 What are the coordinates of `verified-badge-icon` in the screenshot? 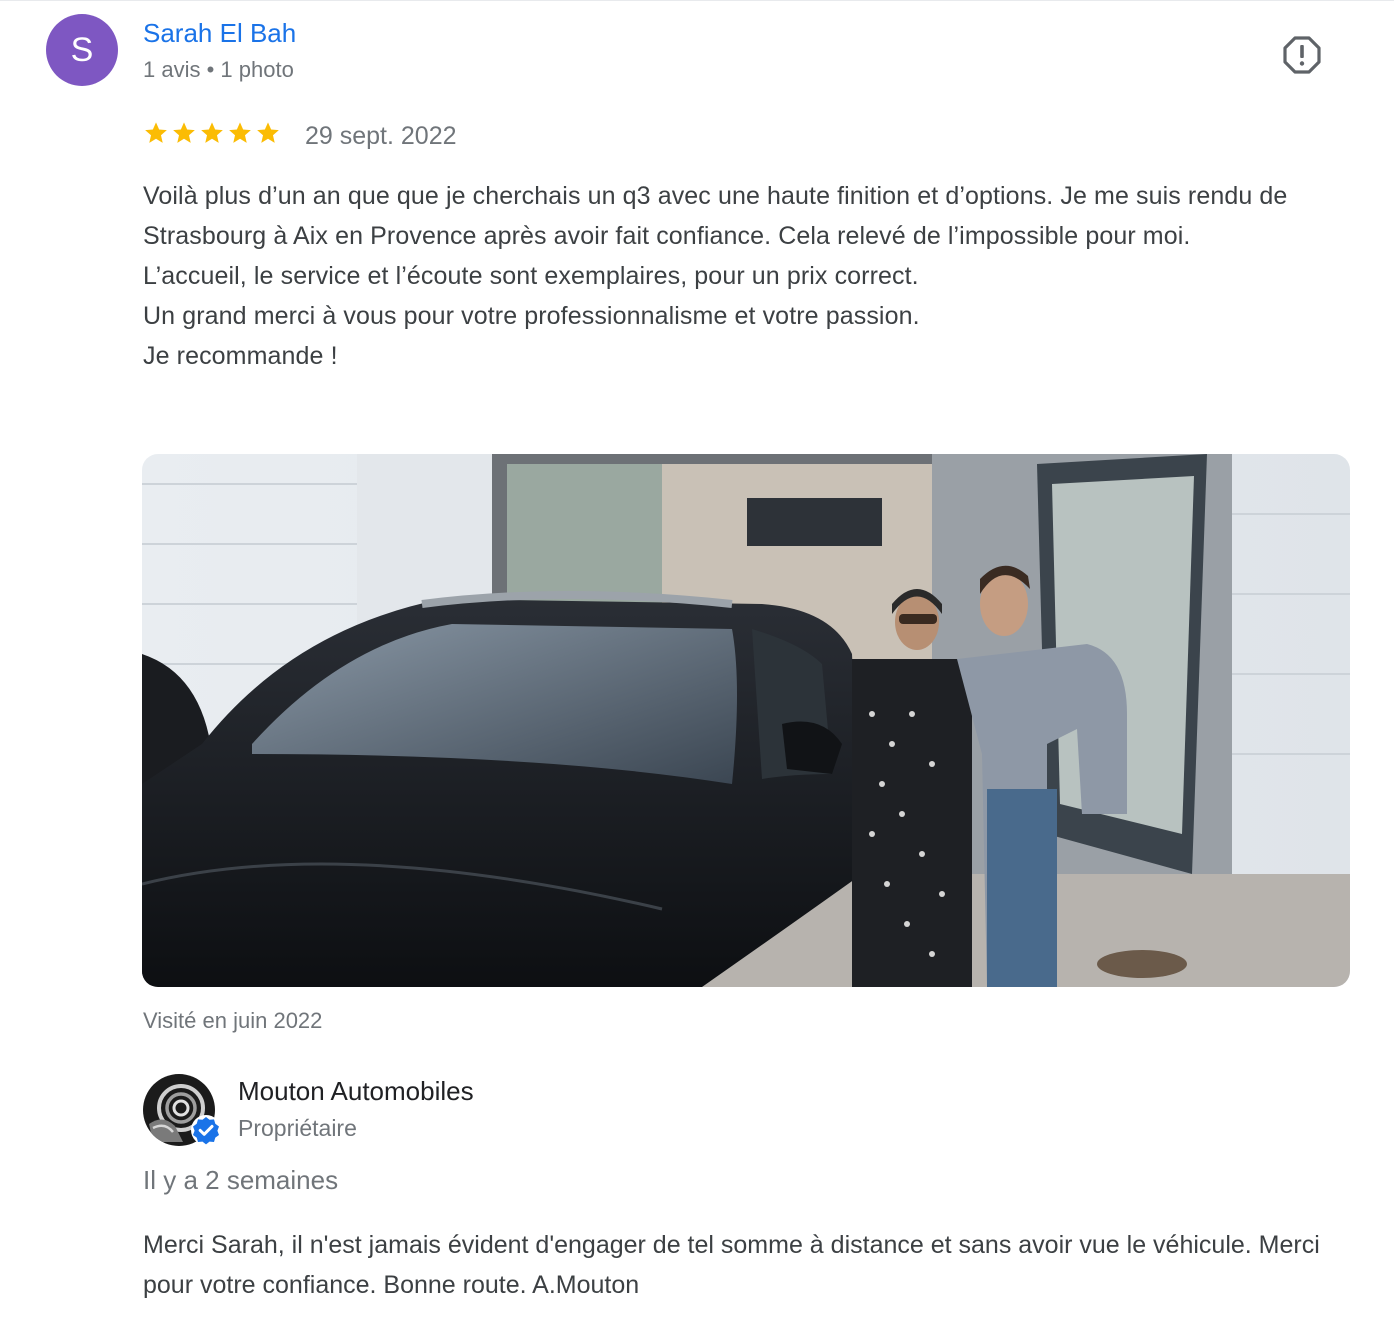 It's located at (206, 1130).